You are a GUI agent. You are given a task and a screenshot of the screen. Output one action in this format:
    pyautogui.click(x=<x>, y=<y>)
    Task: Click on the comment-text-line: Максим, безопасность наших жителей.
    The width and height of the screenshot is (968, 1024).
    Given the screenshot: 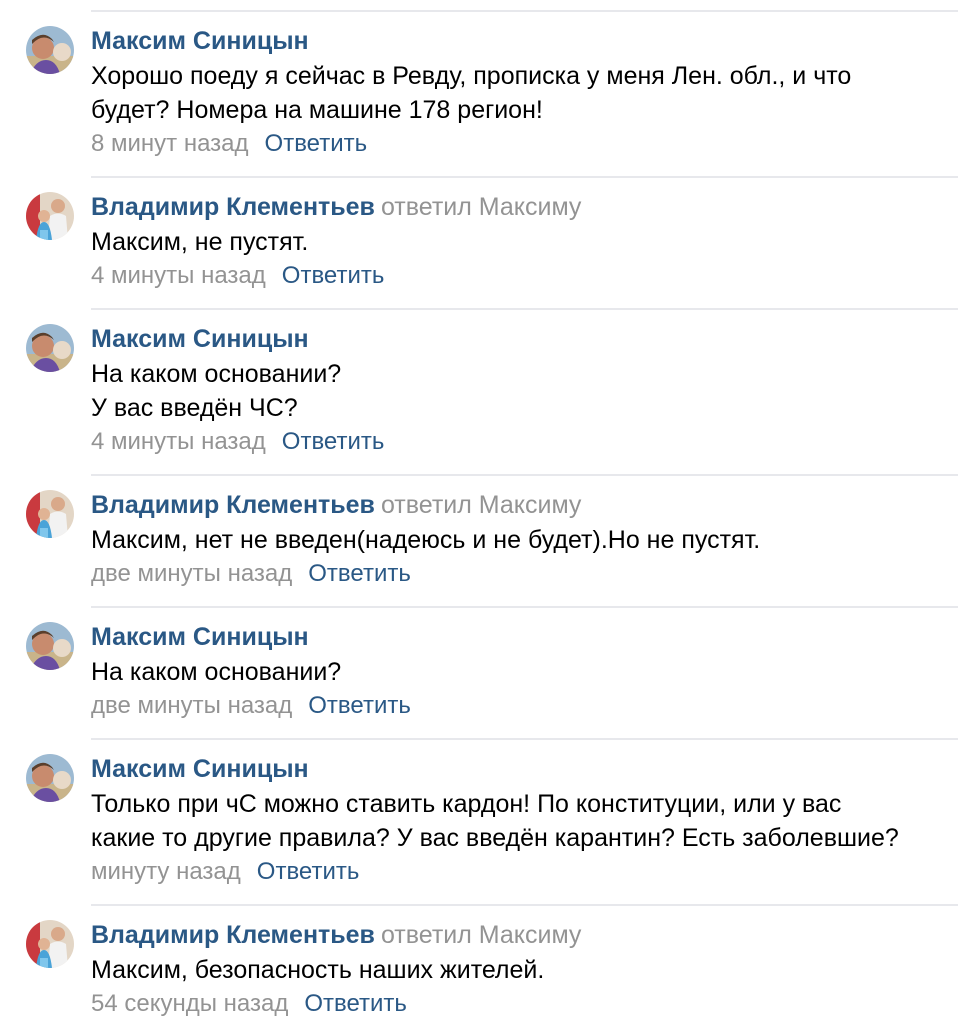 What is the action you would take?
    pyautogui.click(x=318, y=970)
    